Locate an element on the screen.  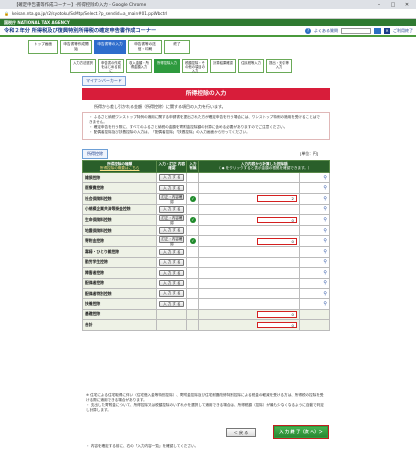
table-row: 小規模企業共済等掛金控除入 力 す る ⚲ is located at coordinates (206, 209).